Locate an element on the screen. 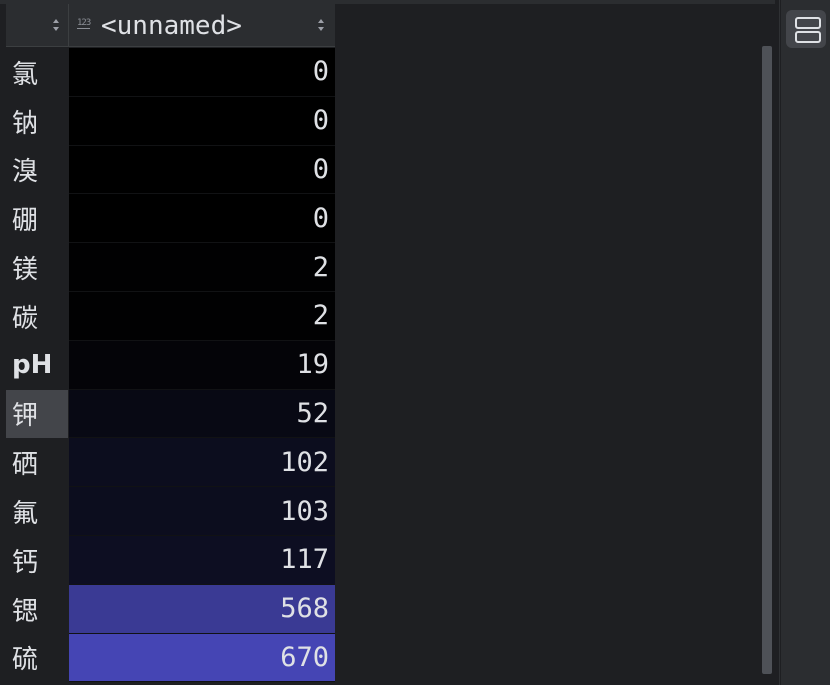 This screenshot has width=830, height=685. layout-toggle-button is located at coordinates (806, 29).